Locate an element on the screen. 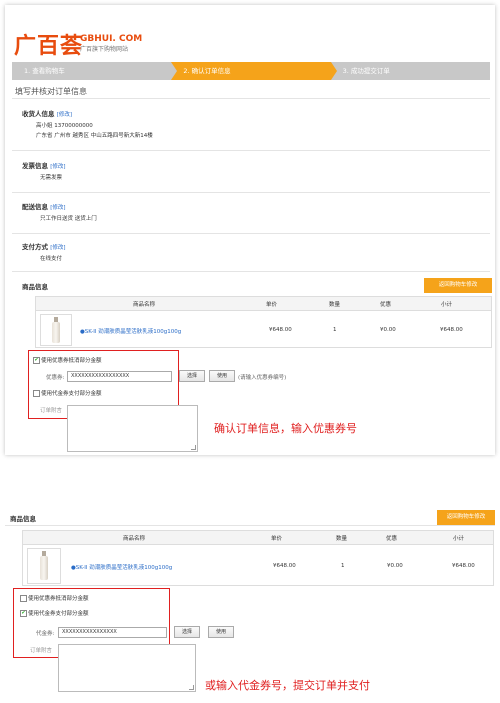 This screenshot has height=703, width=500. remark-label: 订单附言 is located at coordinates (51, 411).